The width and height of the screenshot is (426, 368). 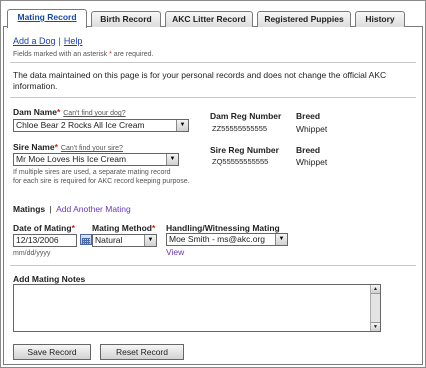 I want to click on date-of-mating-label: Date of Mating*, so click(x=44, y=228).